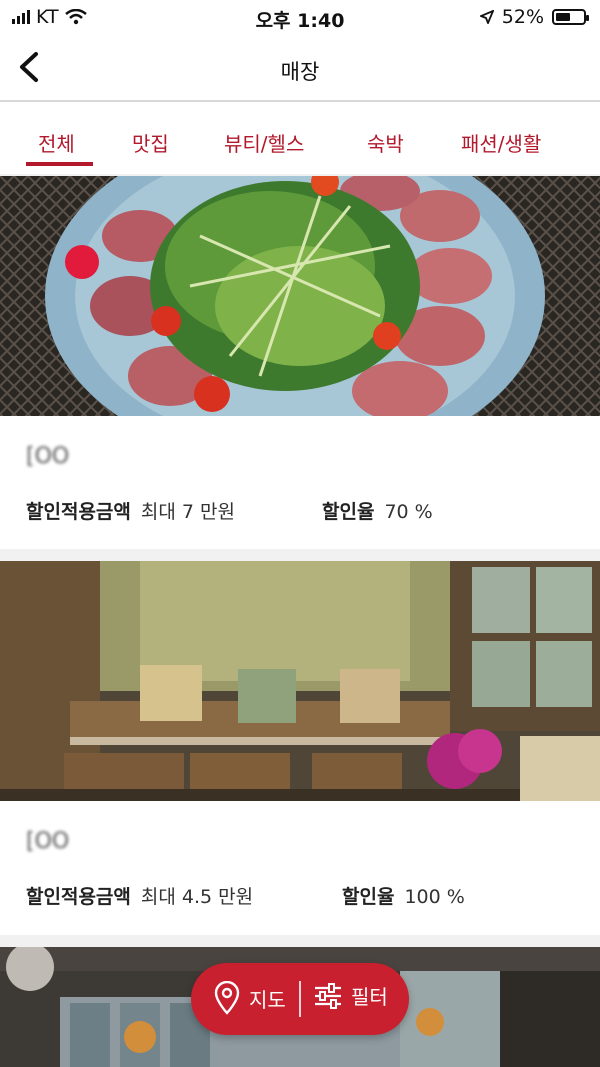 The image size is (600, 1067). I want to click on tab-beauty-health: 뷰티/헬스, so click(264, 142).